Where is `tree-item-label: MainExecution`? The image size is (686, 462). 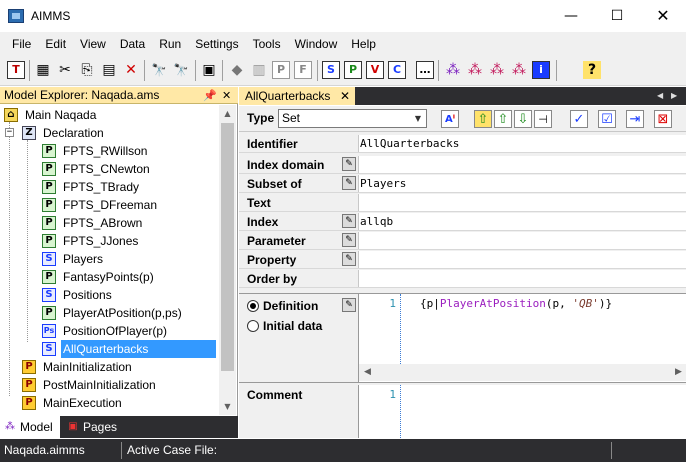
tree-item-label: MainExecution is located at coordinates (82, 403).